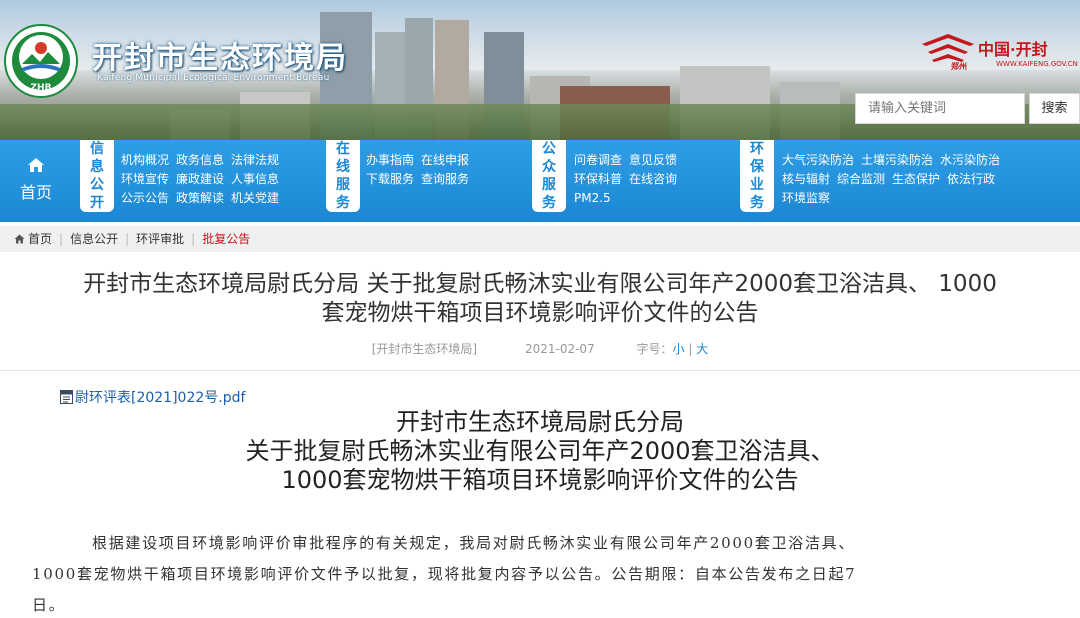  Describe the element at coordinates (679, 349) in the screenshot. I see `font-small-button: 小` at that location.